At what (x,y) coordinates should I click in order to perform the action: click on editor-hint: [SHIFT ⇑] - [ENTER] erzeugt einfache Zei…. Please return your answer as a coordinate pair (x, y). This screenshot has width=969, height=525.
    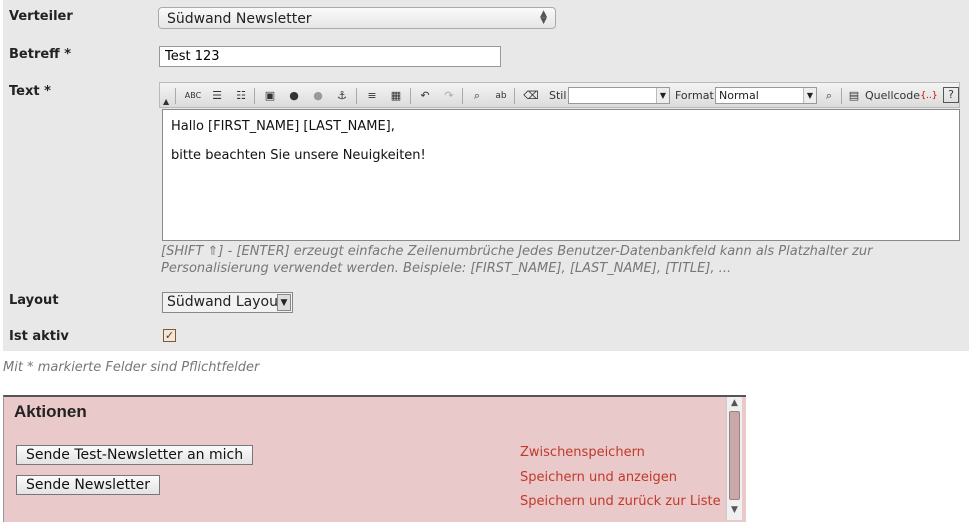
    Looking at the image, I should click on (517, 260).